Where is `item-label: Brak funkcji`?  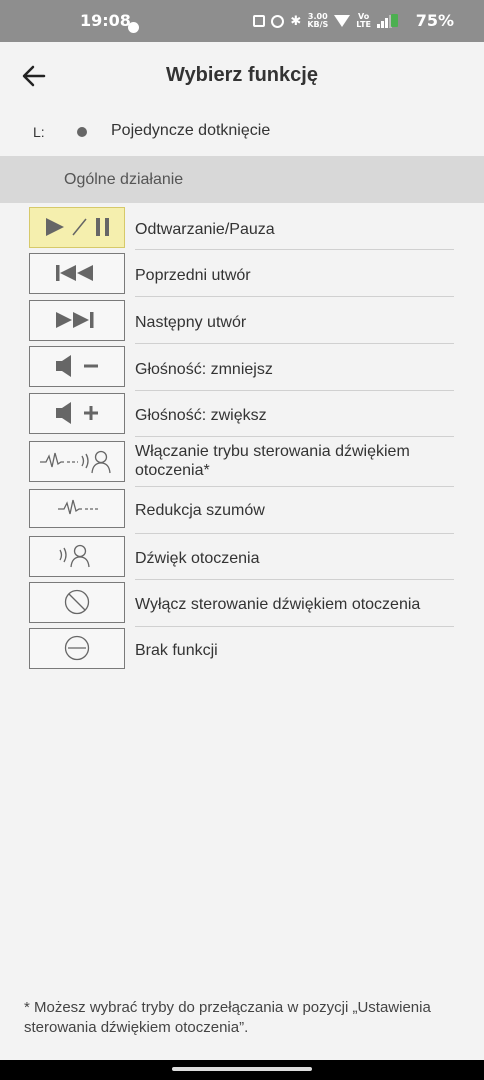
item-label: Brak funkcji is located at coordinates (176, 650).